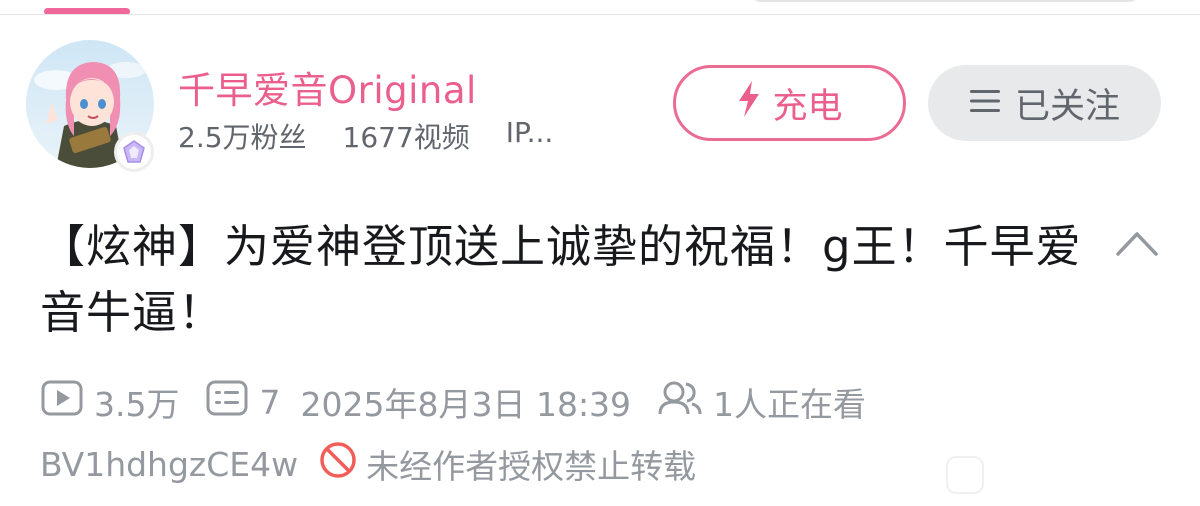 The height and width of the screenshot is (506, 1200). What do you see at coordinates (327, 87) in the screenshot?
I see `author-name: 千早爱音Original` at bounding box center [327, 87].